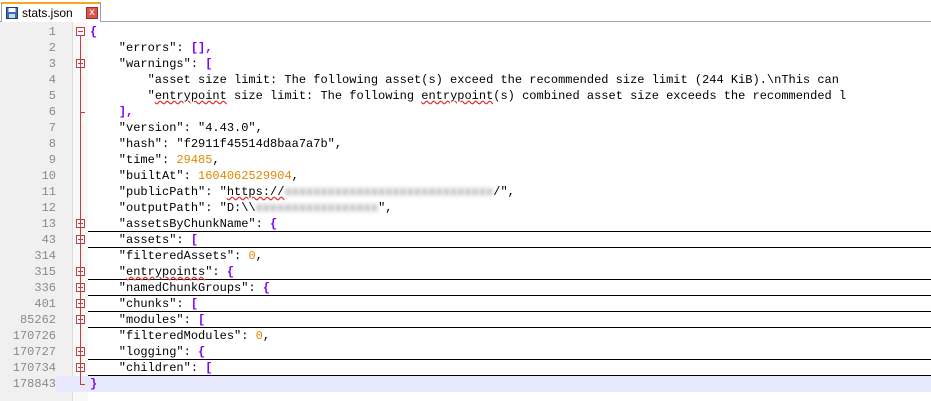 This screenshot has height=401, width=931. Describe the element at coordinates (47, 13) in the screenshot. I see `tab-filename: stats.json` at that location.